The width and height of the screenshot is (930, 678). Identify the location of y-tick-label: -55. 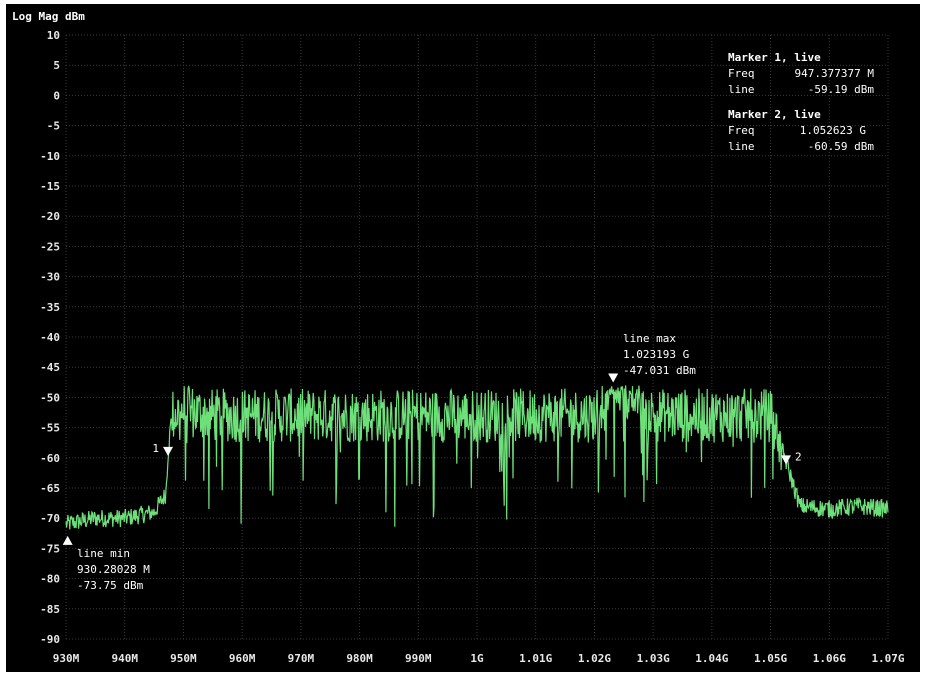
(50, 428).